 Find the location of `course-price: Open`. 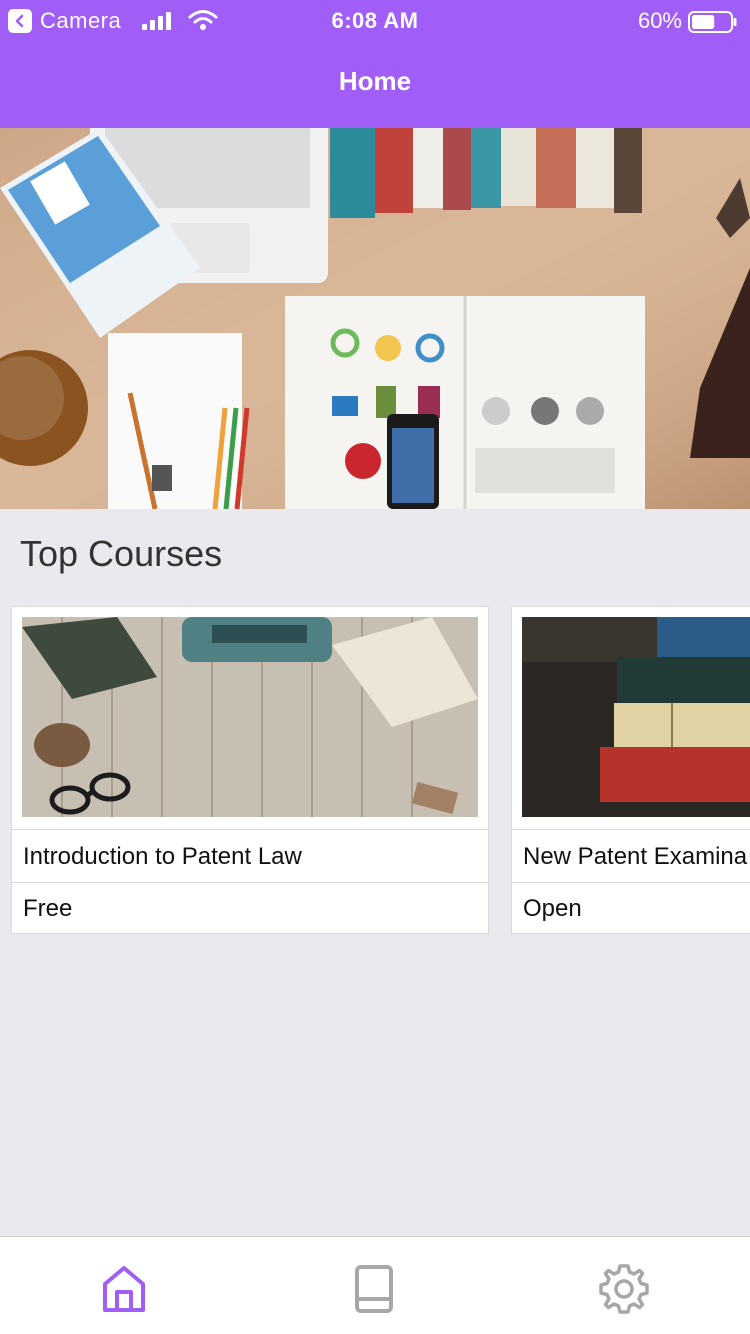

course-price: Open is located at coordinates (552, 908).